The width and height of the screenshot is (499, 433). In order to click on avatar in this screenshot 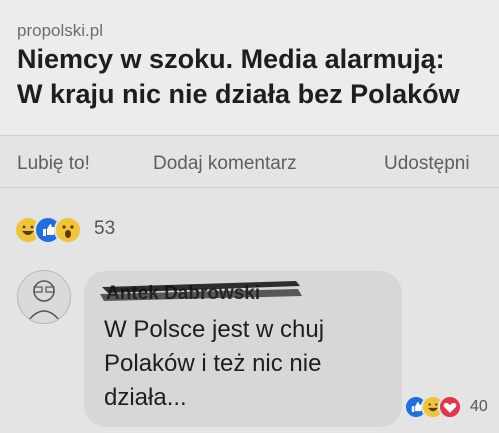, I will do `click(44, 297)`.